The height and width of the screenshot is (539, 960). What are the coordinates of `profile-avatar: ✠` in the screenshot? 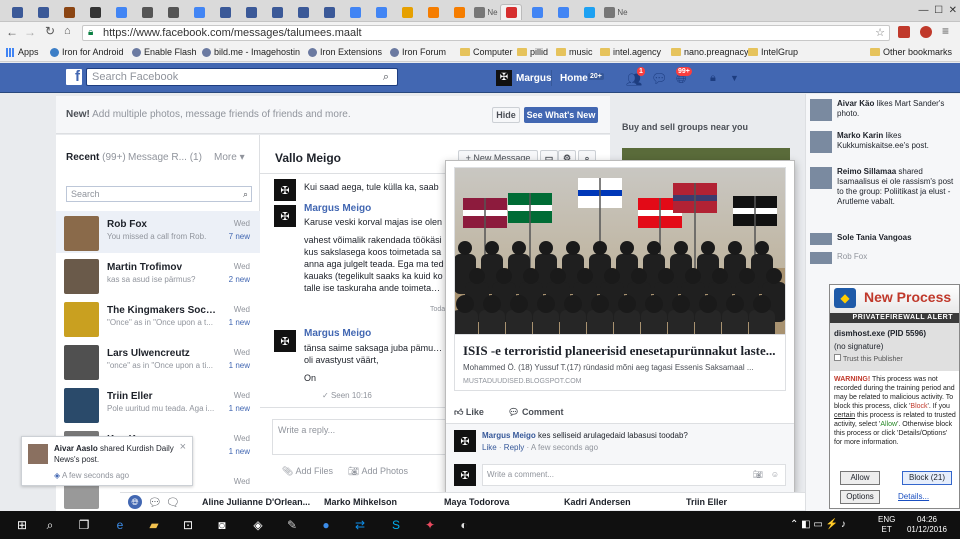 It's located at (504, 78).